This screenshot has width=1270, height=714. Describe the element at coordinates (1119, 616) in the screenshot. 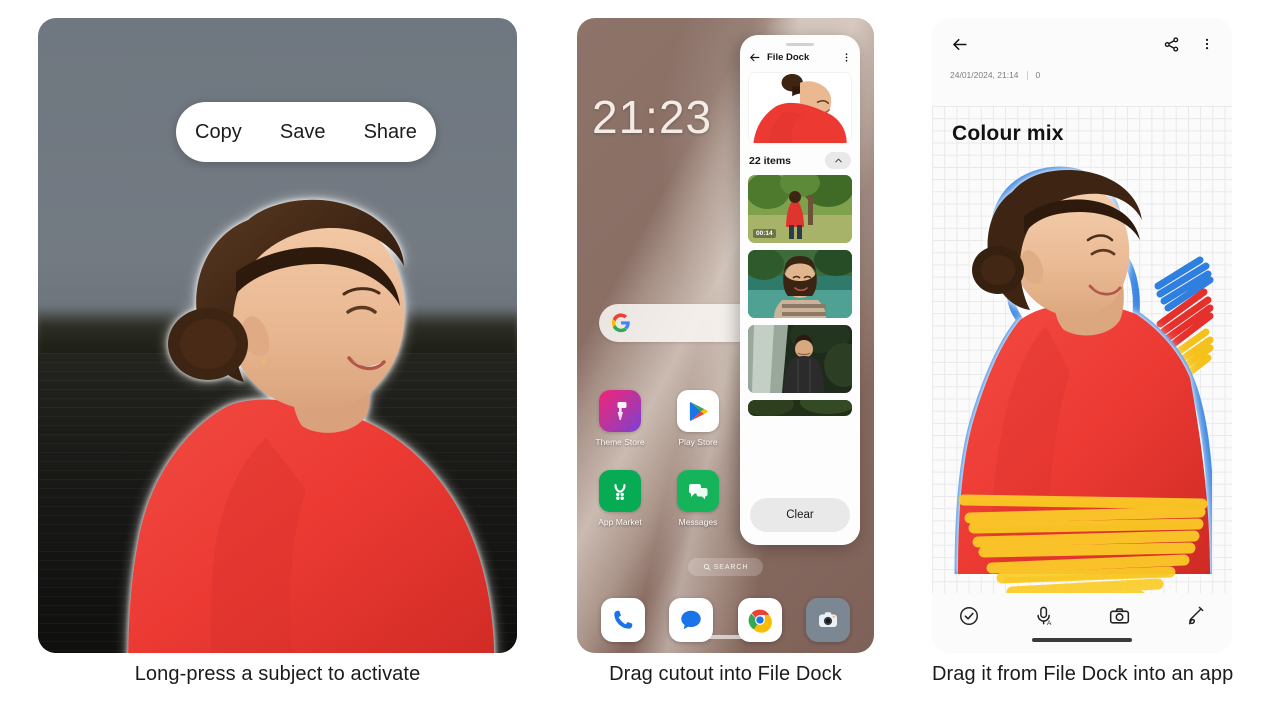

I see `camera-icon` at that location.